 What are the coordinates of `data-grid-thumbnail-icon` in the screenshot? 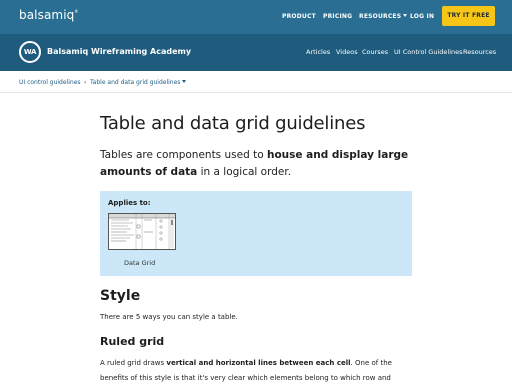 It's located at (142, 231).